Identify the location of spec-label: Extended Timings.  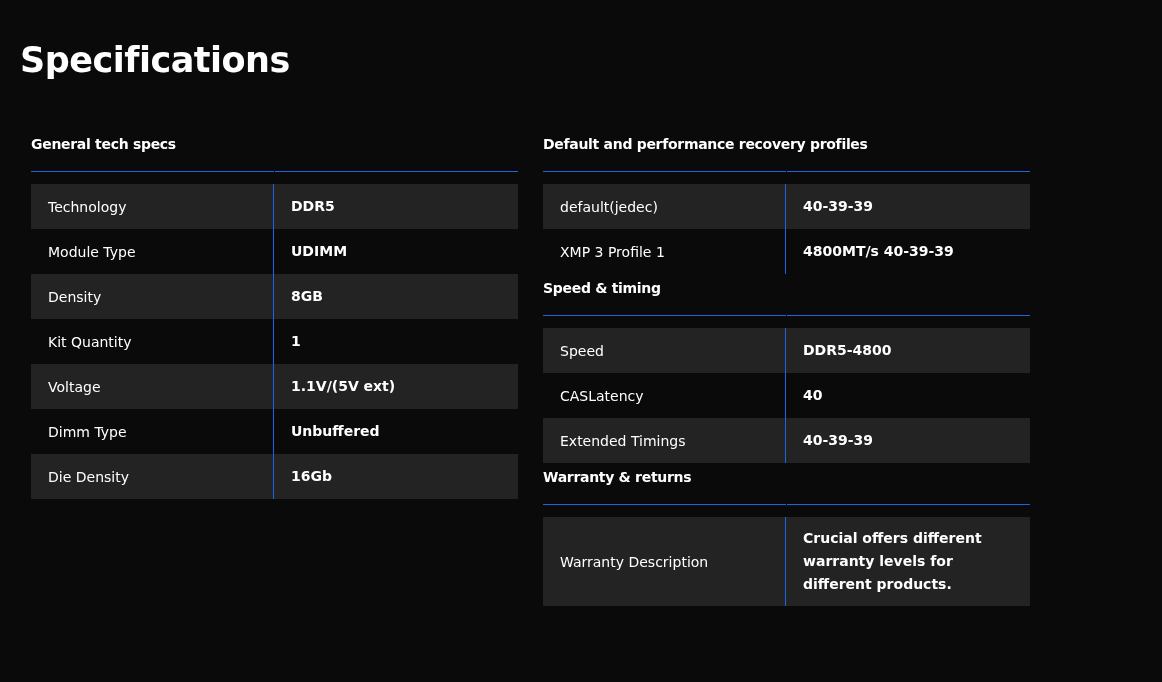
(623, 440).